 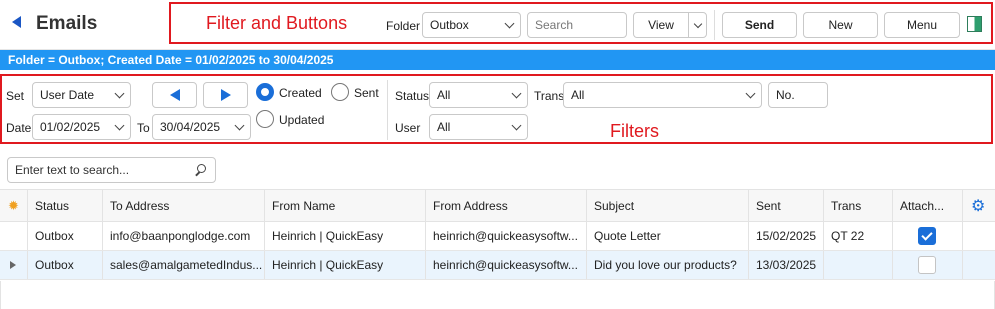 What do you see at coordinates (412, 96) in the screenshot?
I see `status-label: Status` at bounding box center [412, 96].